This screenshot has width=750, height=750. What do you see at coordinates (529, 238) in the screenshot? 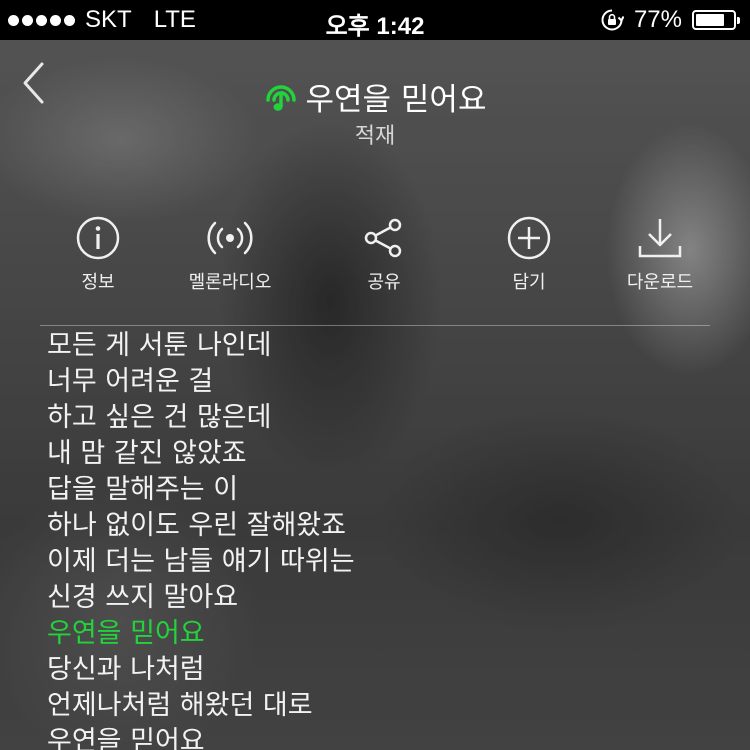
I see `add-icon` at bounding box center [529, 238].